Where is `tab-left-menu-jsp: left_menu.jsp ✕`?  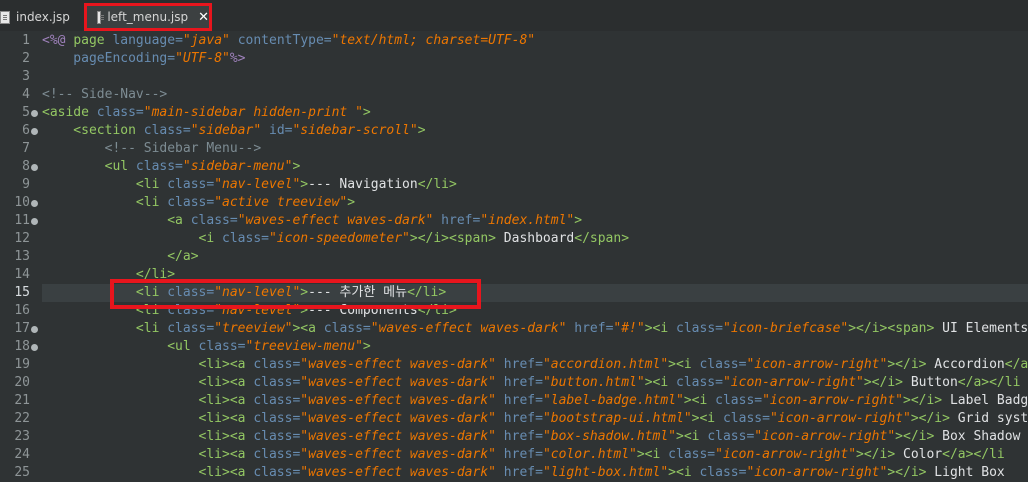
tab-left-menu-jsp: left_menu.jsp ✕ is located at coordinates (148, 17).